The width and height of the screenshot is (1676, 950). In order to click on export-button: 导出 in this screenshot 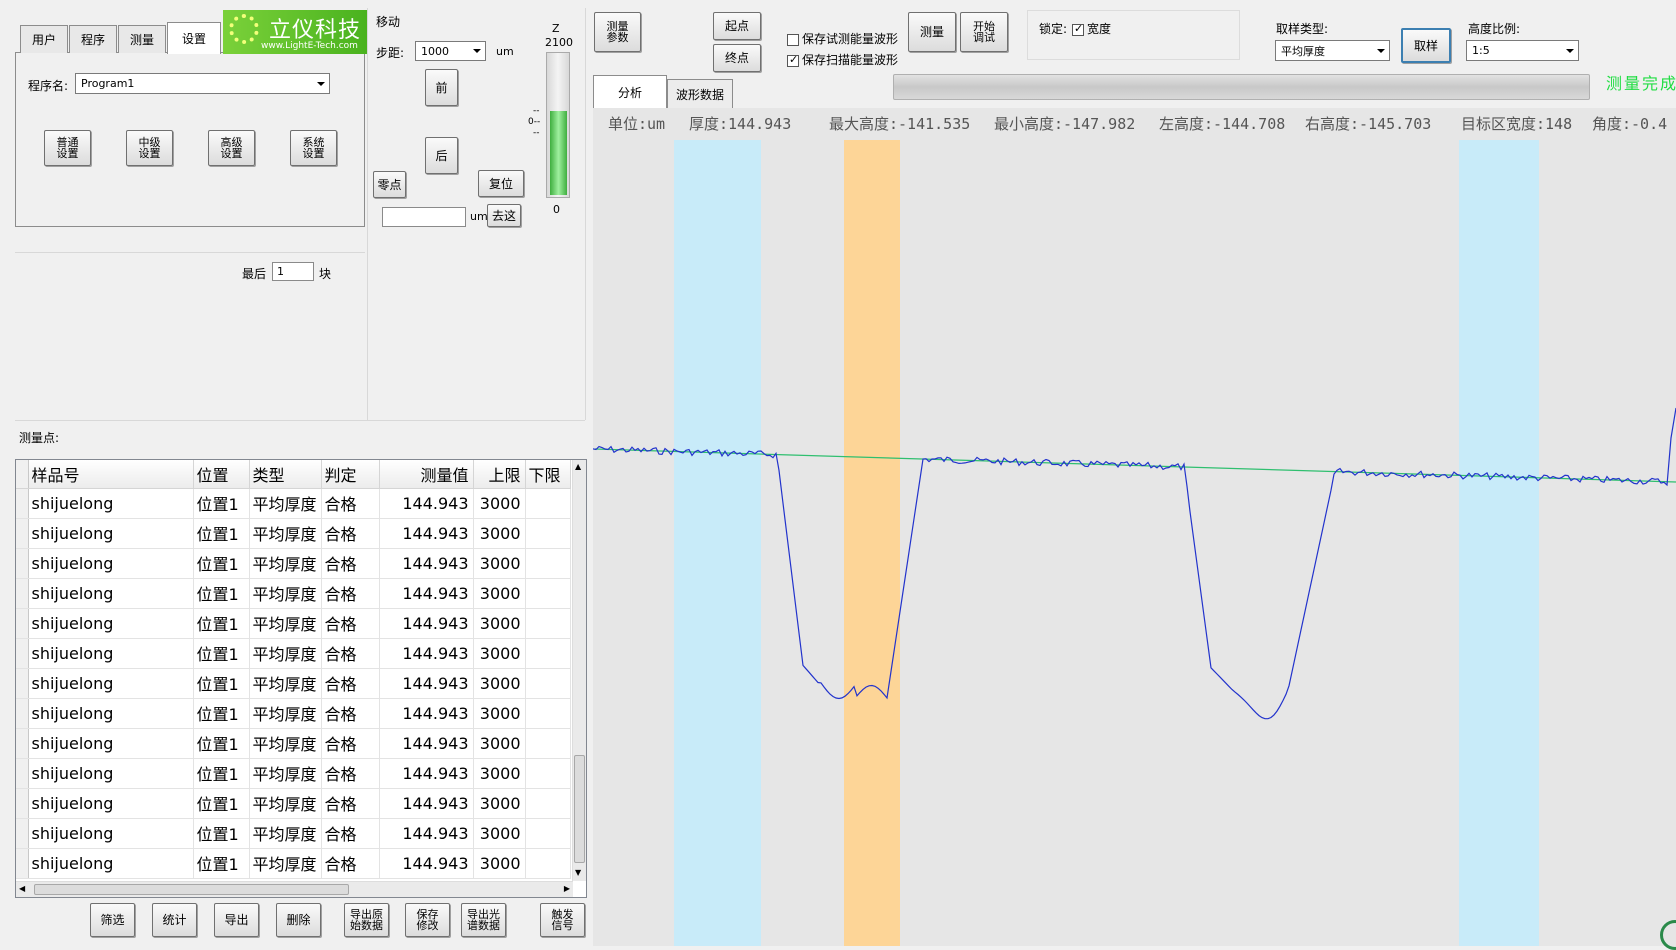, I will do `click(236, 920)`.